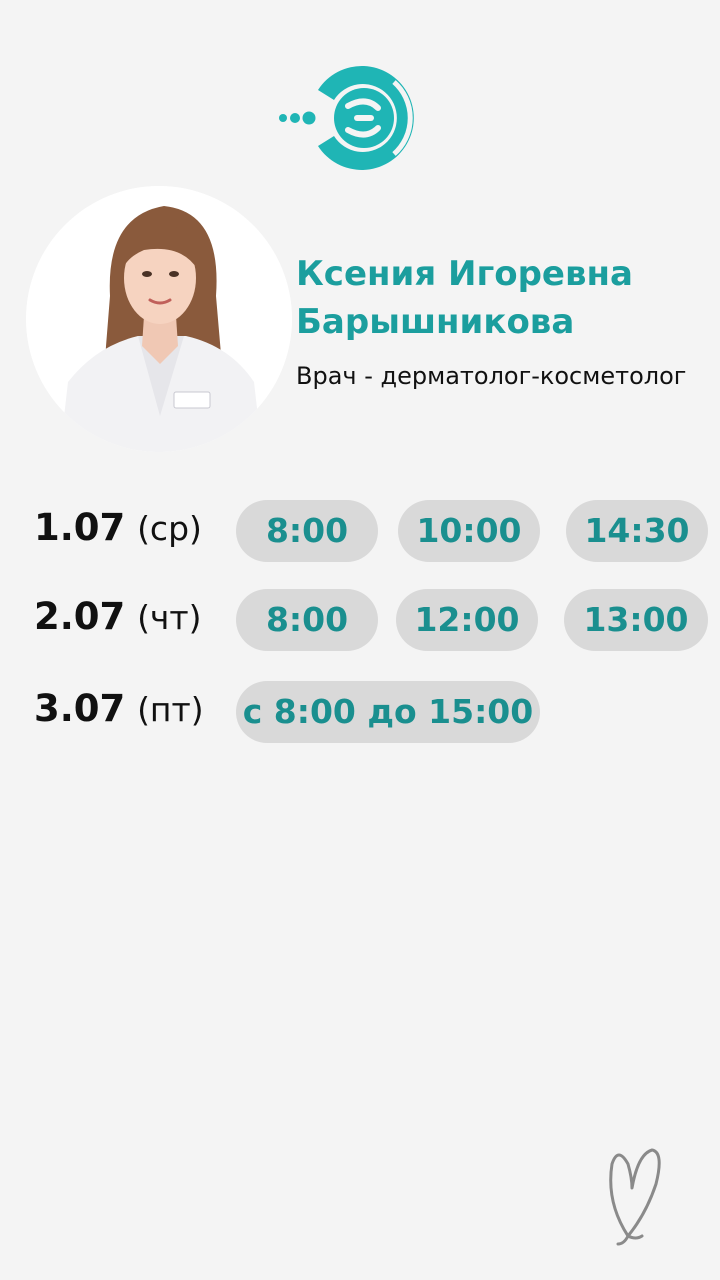  I want to click on schedule-date: 2.07 (чт), so click(118, 620).